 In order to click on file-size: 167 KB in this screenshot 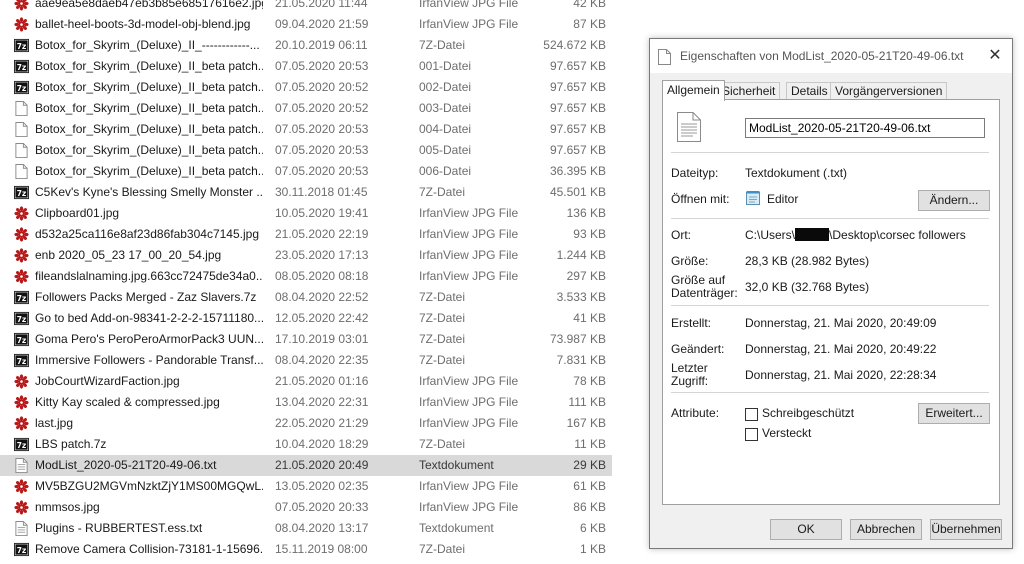, I will do `click(586, 423)`.